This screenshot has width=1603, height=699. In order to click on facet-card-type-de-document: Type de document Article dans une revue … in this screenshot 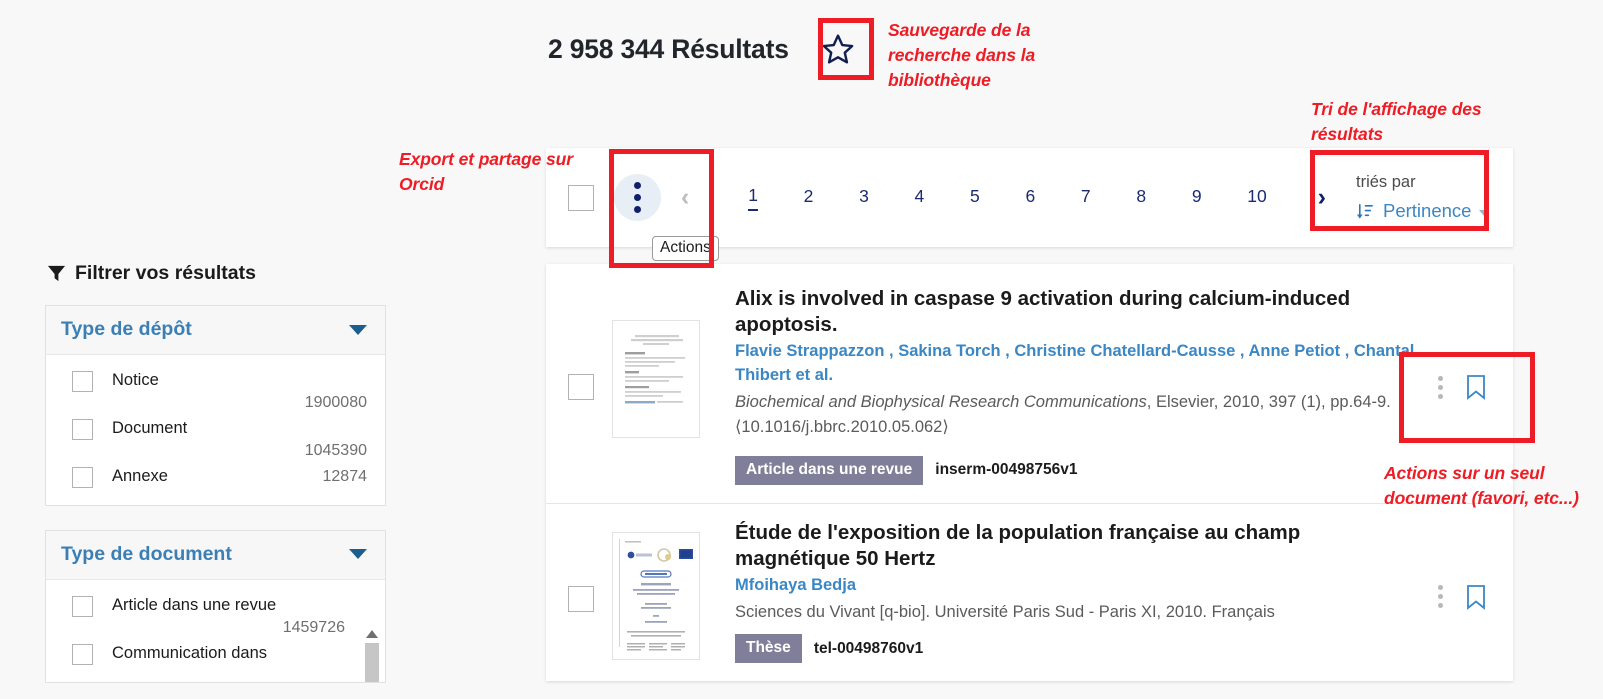, I will do `click(215, 606)`.